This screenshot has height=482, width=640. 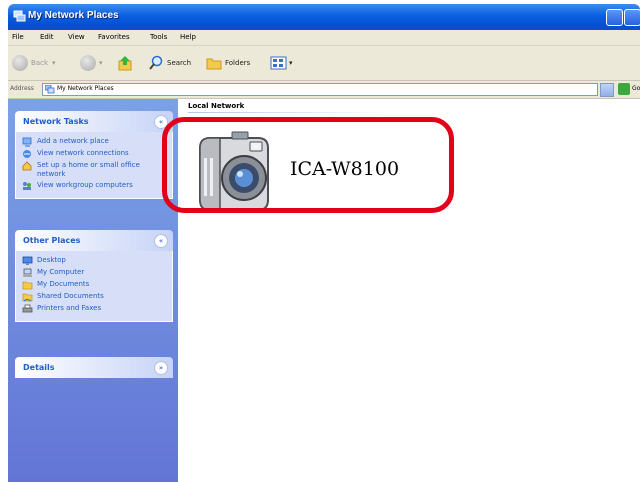 I want to click on place-shared-documents: Shared Documents, so click(x=94, y=297).